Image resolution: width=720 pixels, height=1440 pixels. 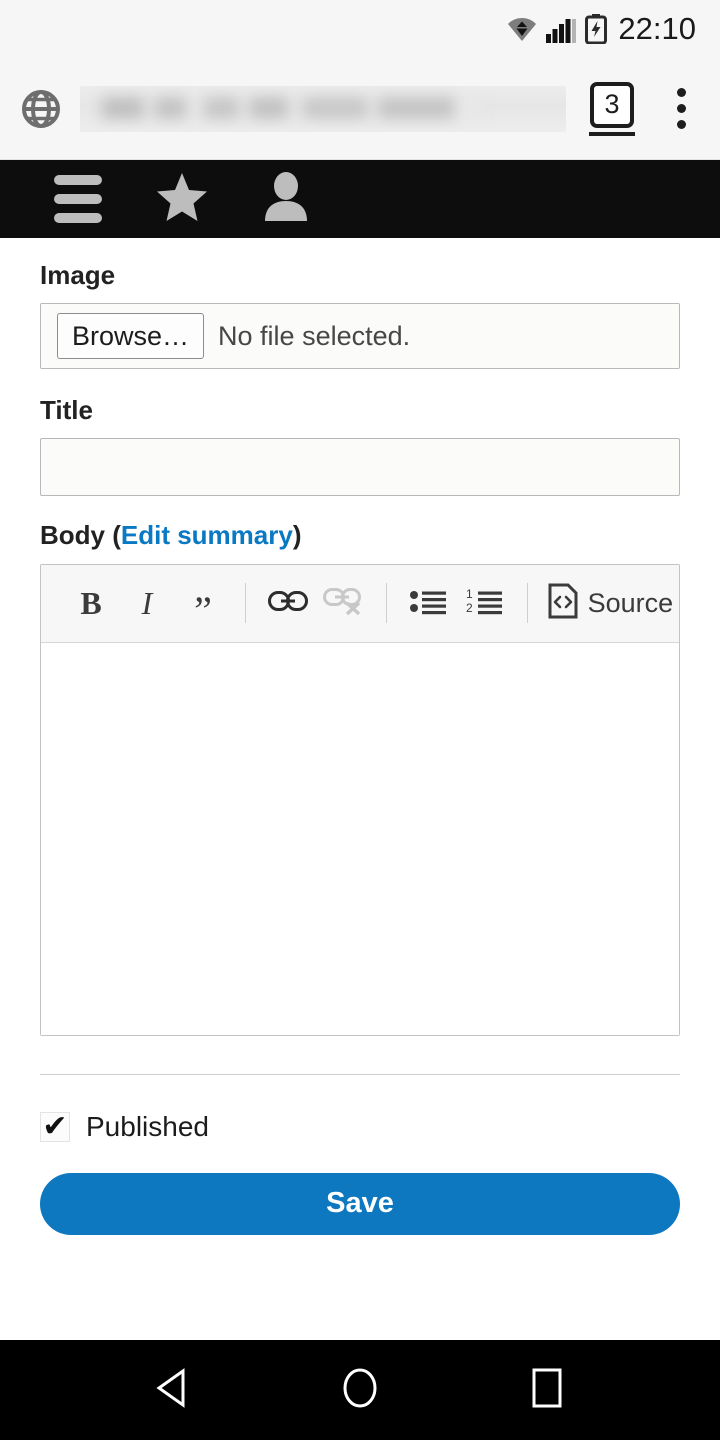 I want to click on sidebar-item-menu, so click(x=78, y=199).